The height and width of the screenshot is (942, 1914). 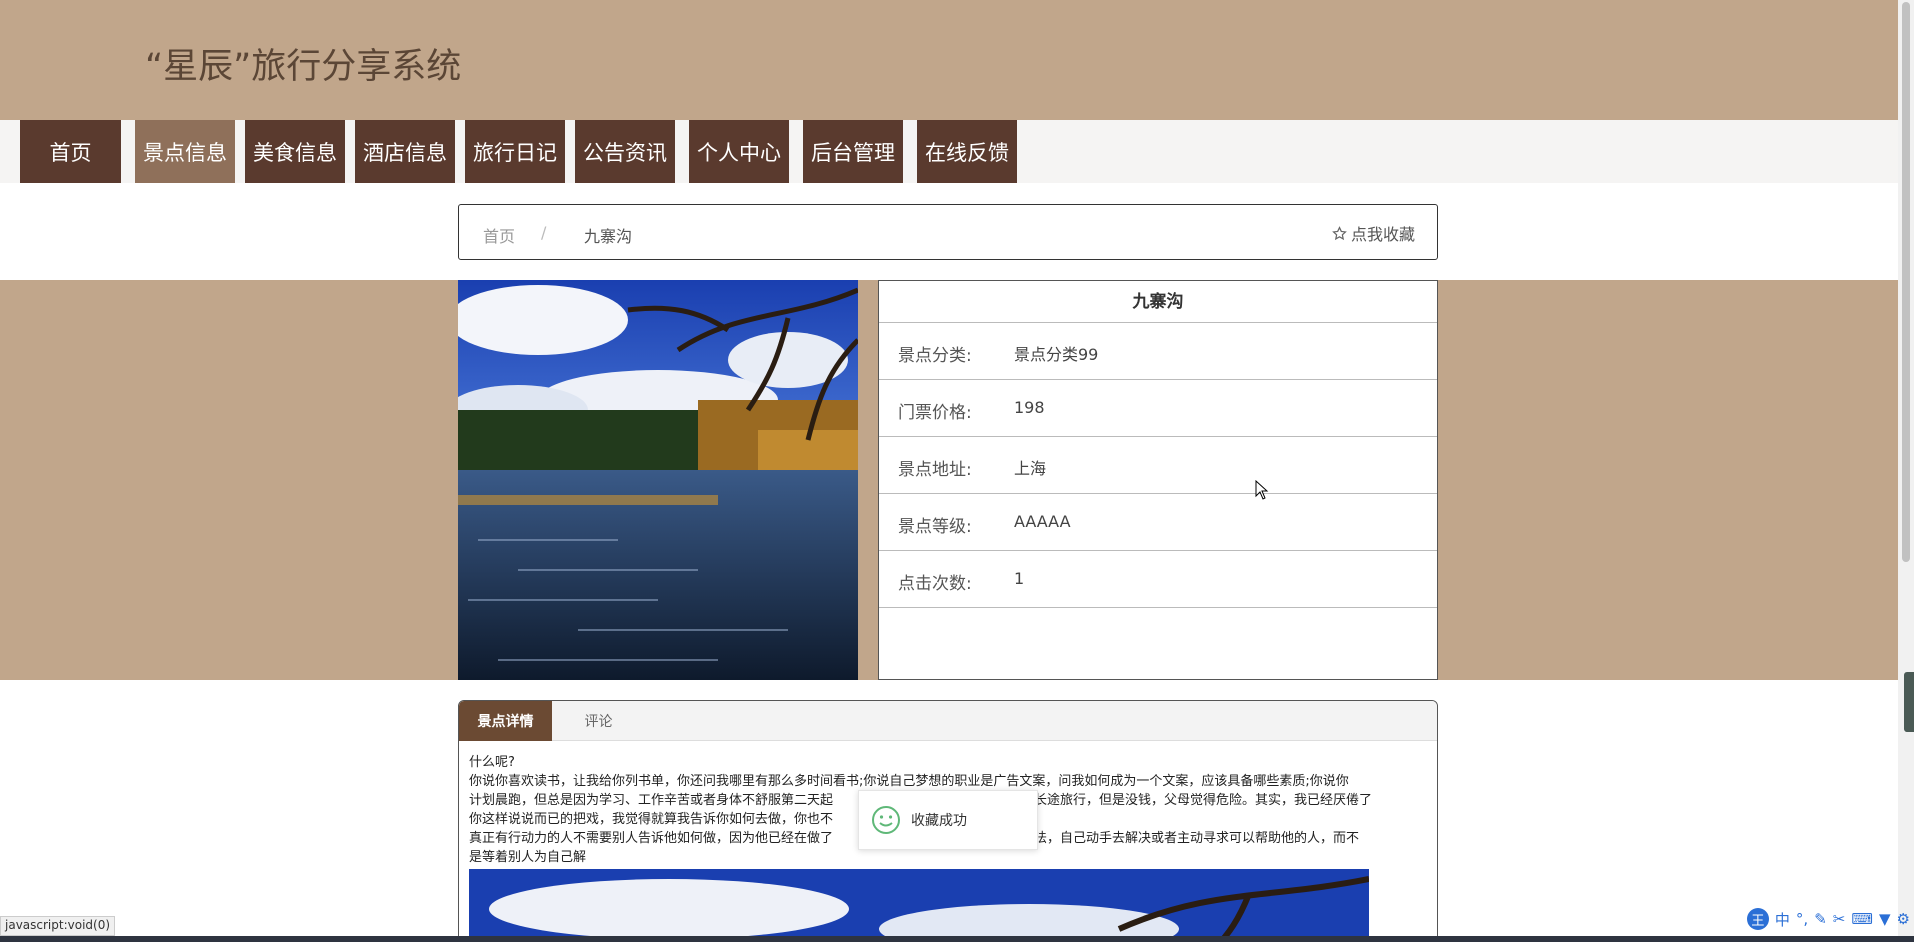 I want to click on tab-details: 景点详情, so click(x=505, y=721).